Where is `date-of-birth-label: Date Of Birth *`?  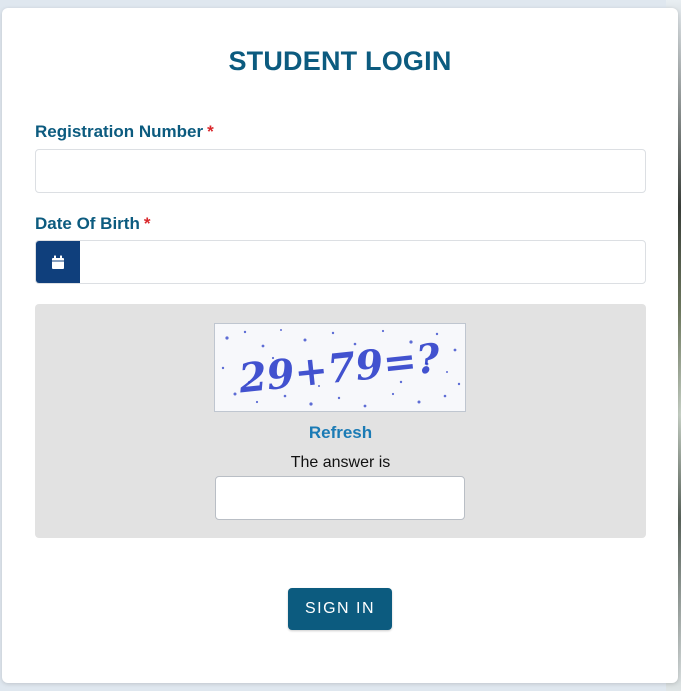 date-of-birth-label: Date Of Birth * is located at coordinates (92, 224).